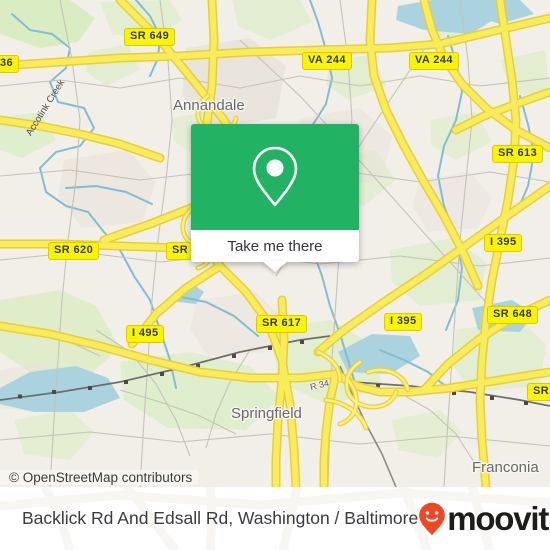  I want to click on osm-attribution-text: © OpenStreetMap contributors, so click(99, 477).